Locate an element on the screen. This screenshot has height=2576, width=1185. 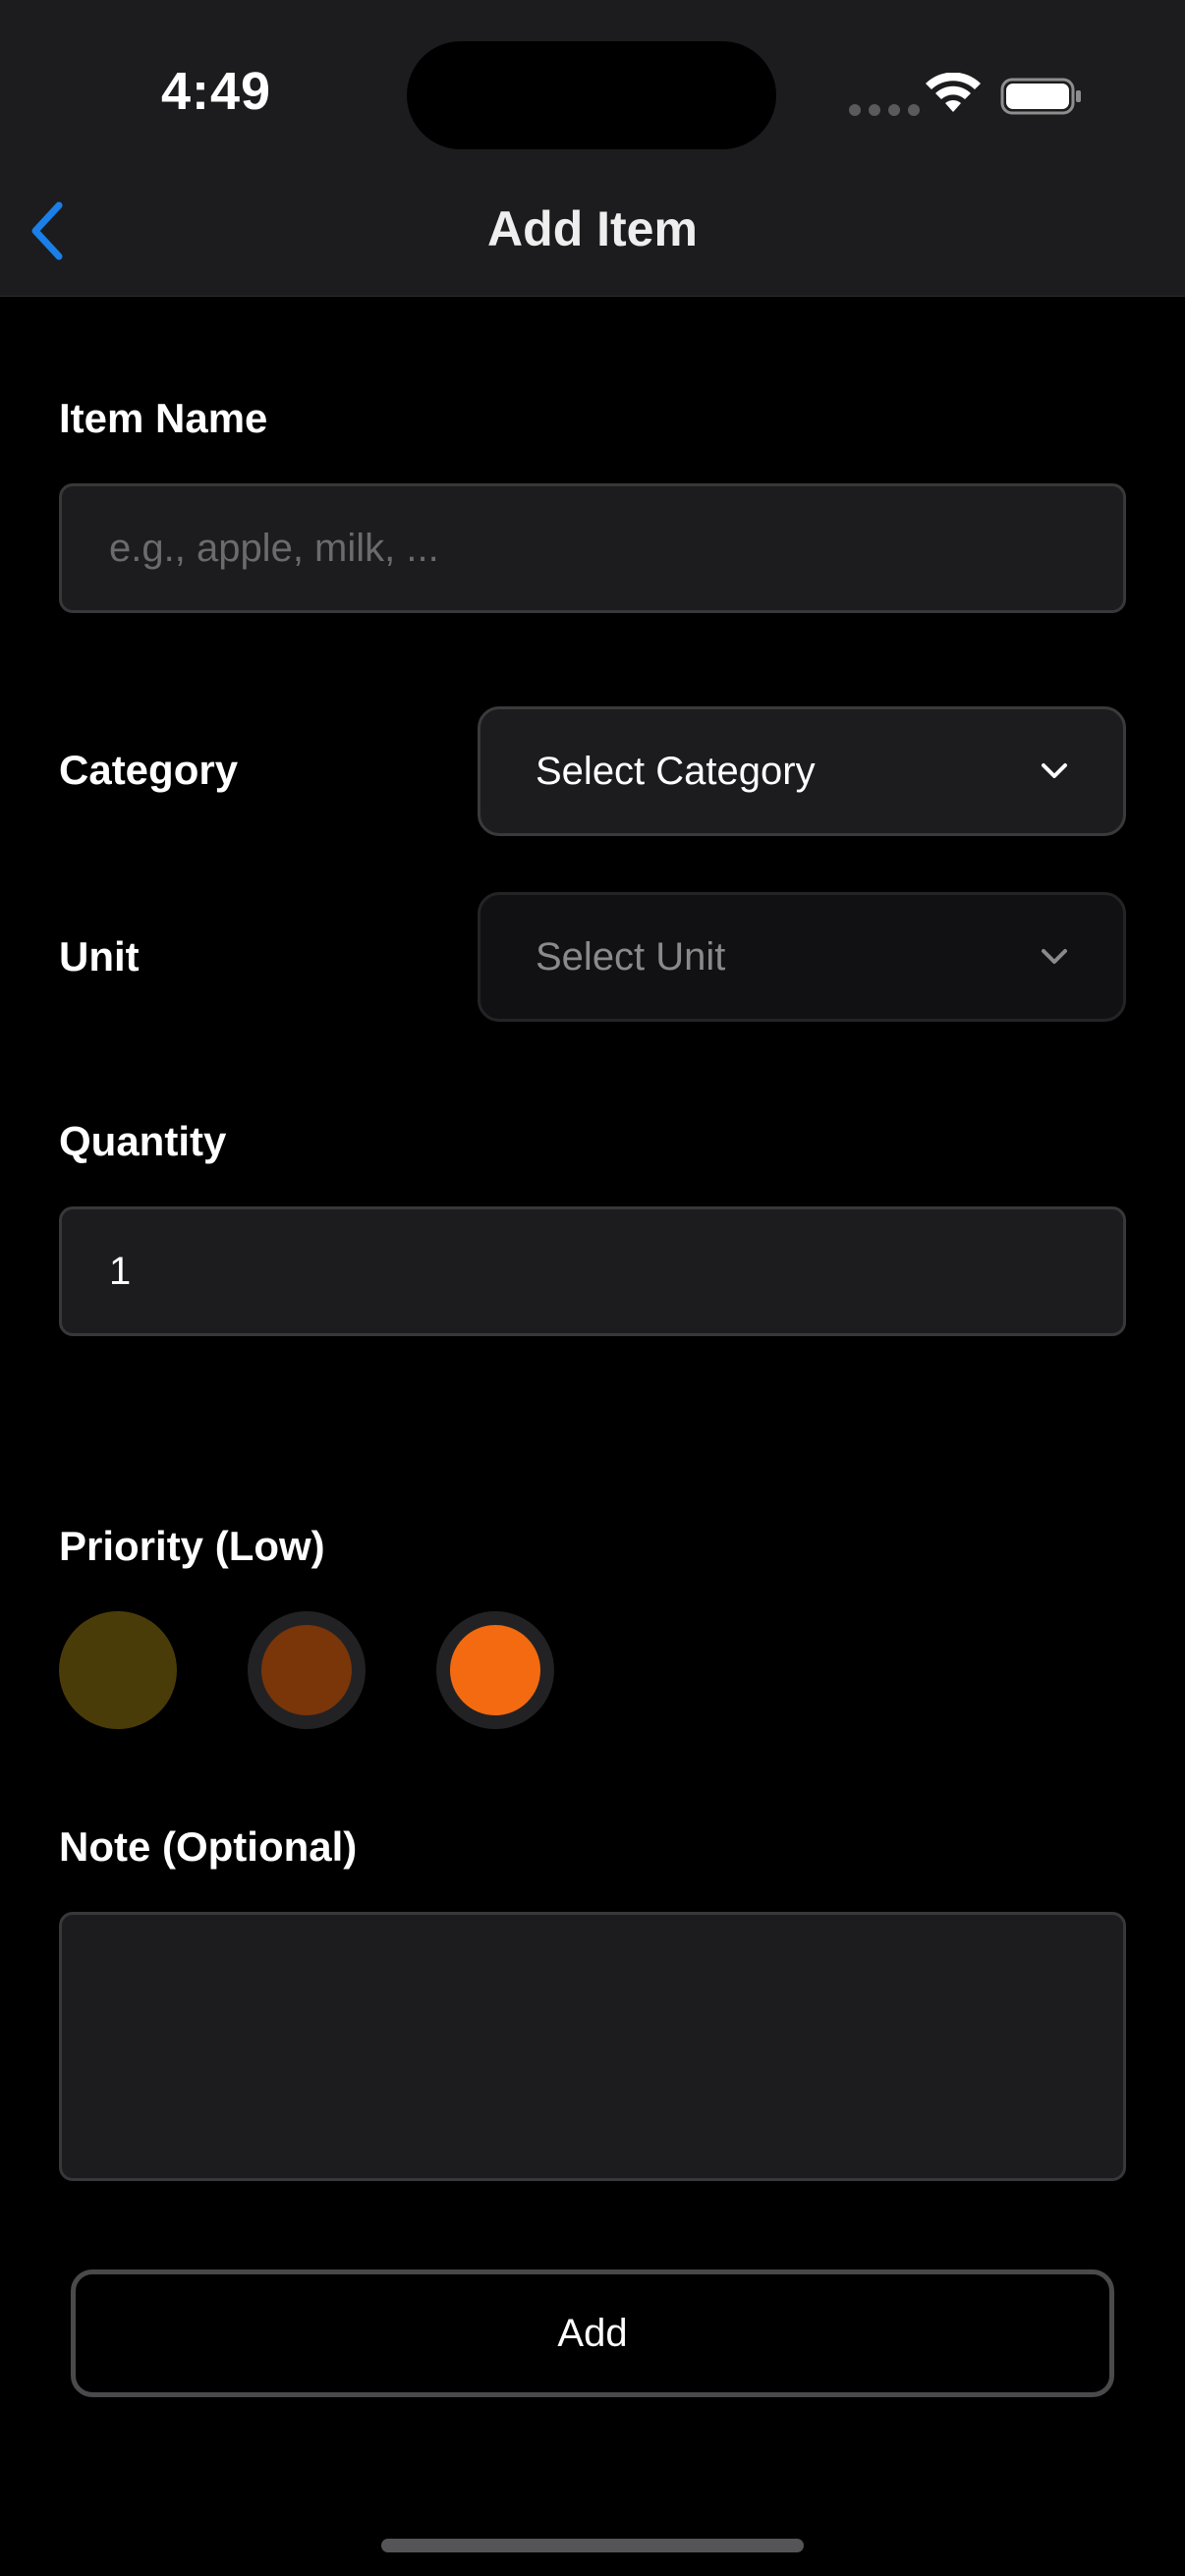
priority-high-option is located at coordinates (495, 1670).